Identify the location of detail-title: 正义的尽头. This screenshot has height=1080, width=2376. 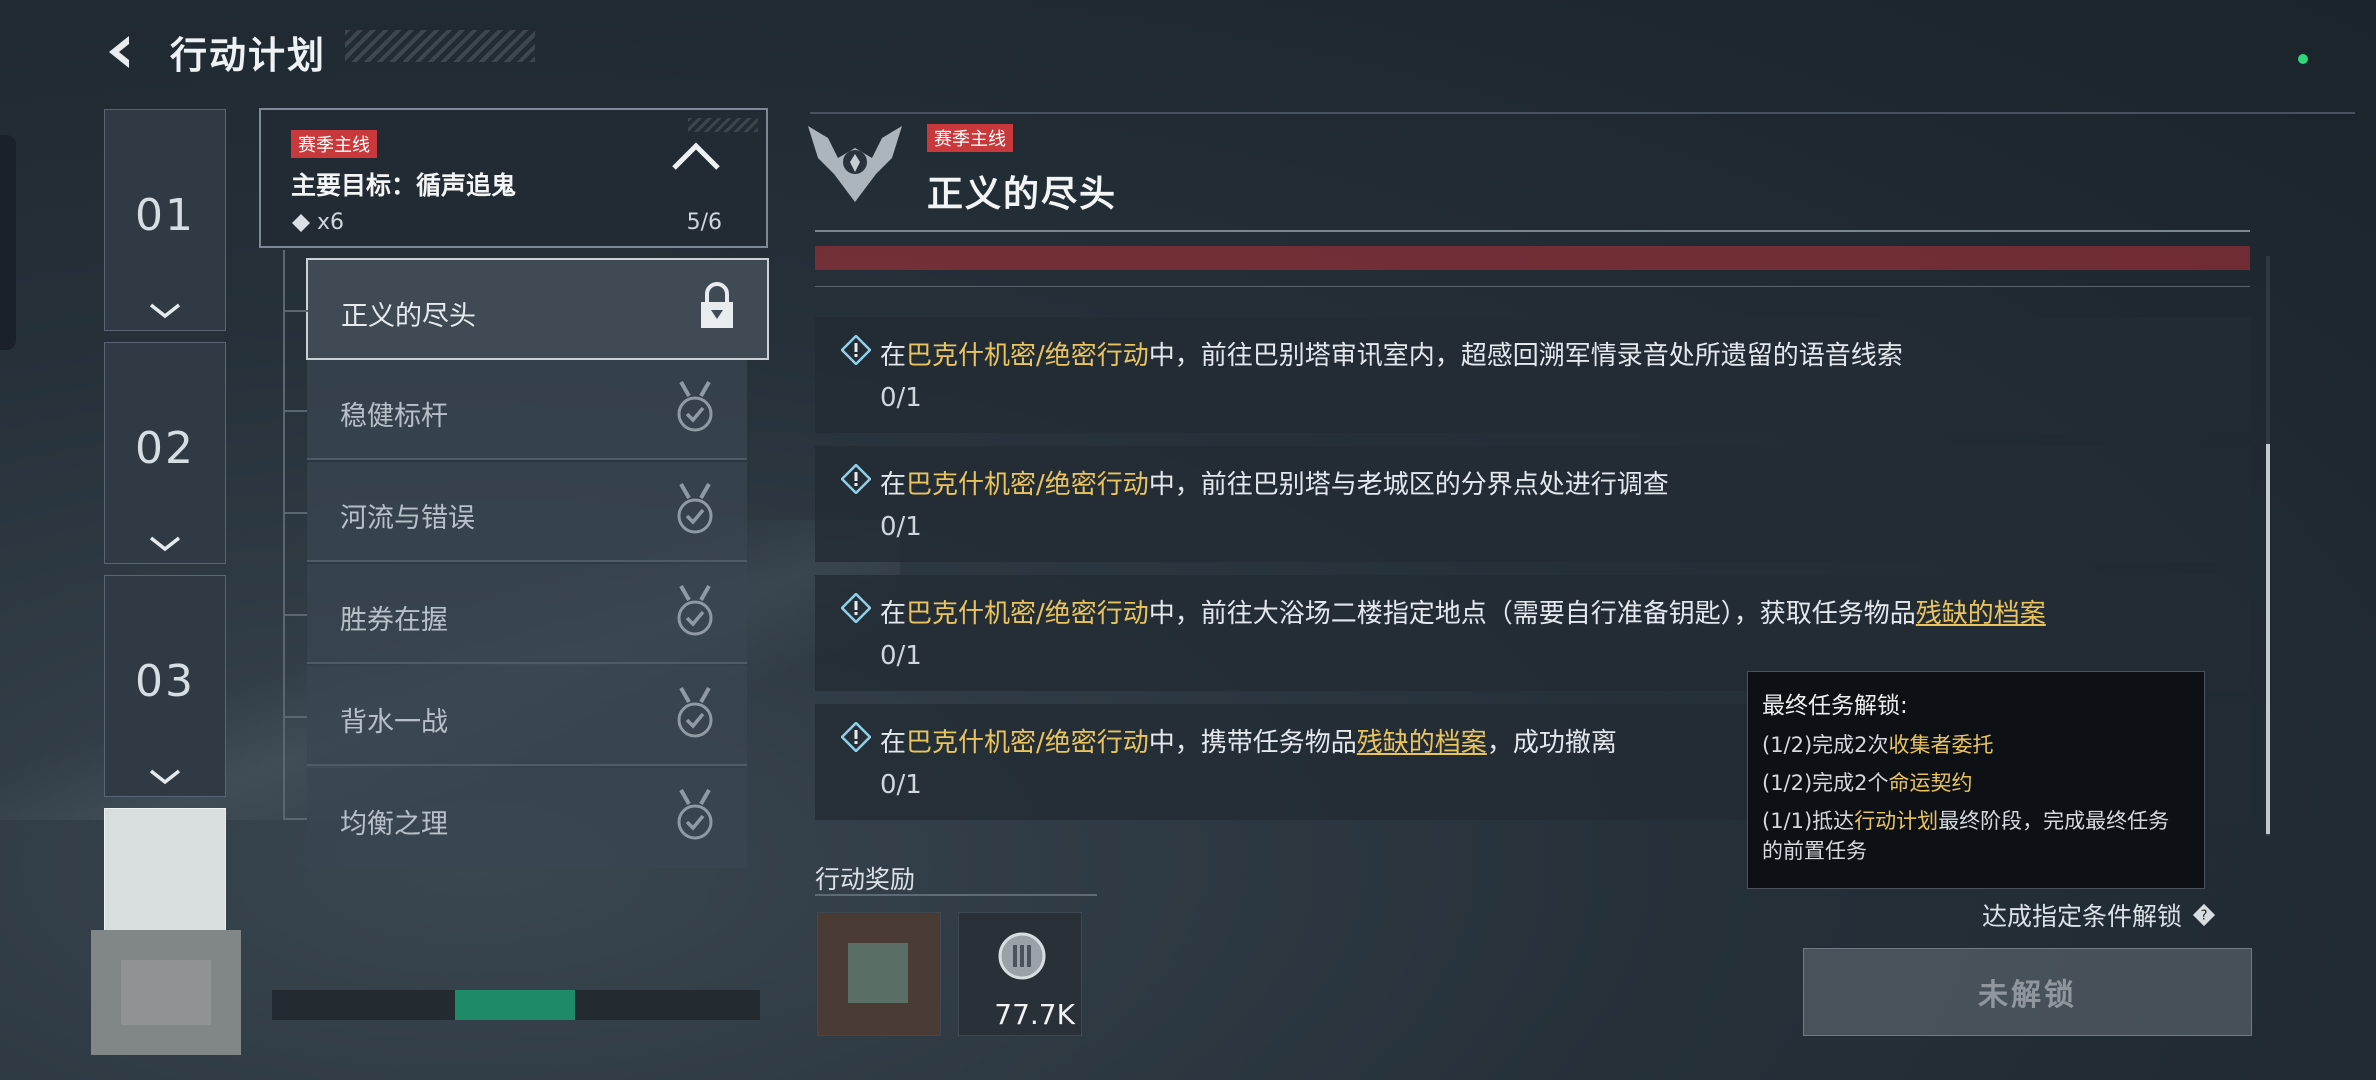
(1022, 194).